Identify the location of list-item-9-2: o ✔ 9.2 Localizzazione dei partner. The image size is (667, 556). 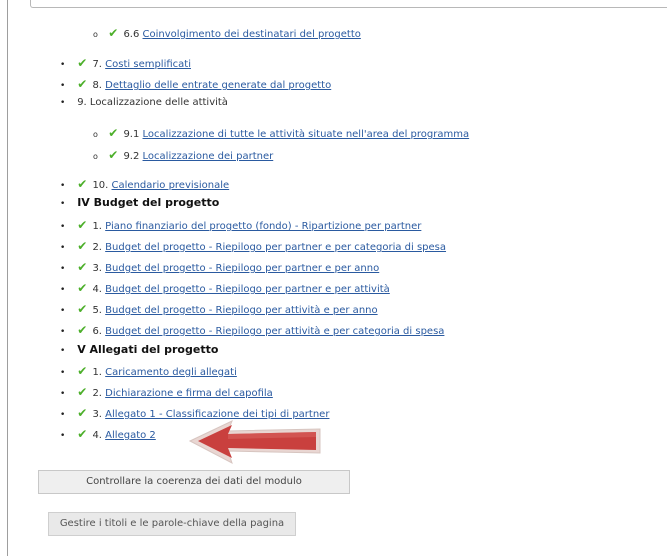
(183, 155).